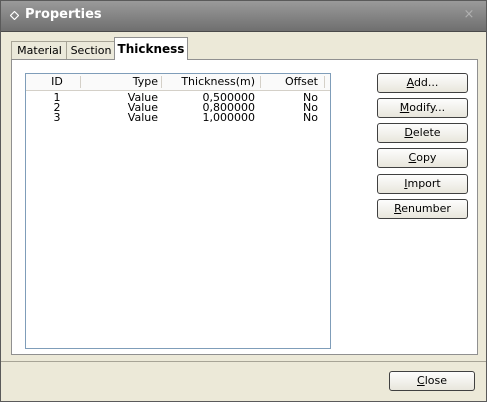  I want to click on cell-type: Value, so click(142, 117).